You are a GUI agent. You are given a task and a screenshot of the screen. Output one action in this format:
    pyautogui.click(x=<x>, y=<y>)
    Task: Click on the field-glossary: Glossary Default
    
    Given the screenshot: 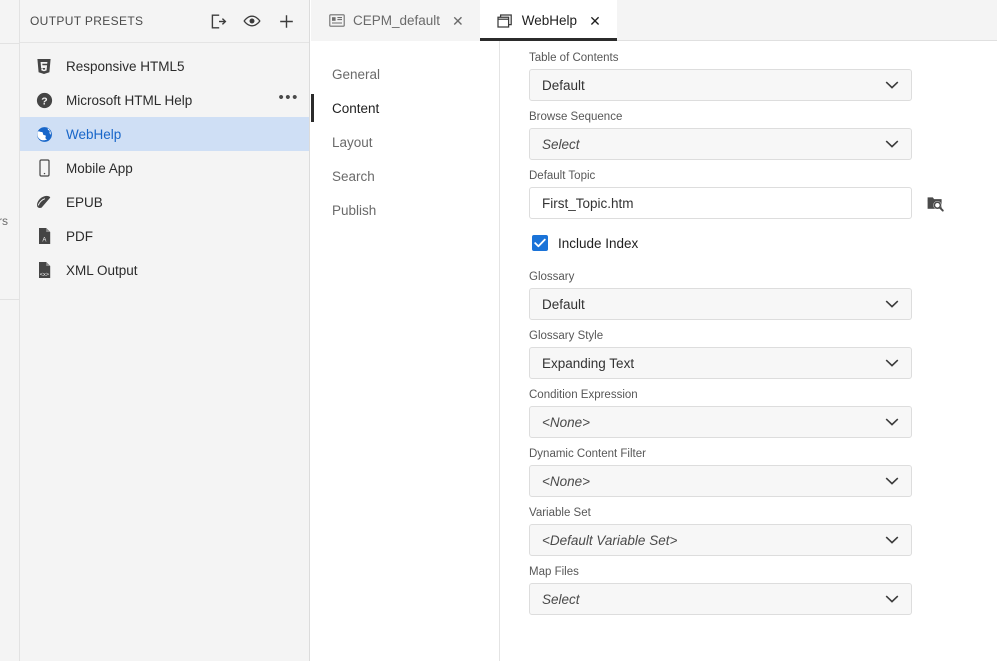 What is the action you would take?
    pyautogui.click(x=763, y=295)
    